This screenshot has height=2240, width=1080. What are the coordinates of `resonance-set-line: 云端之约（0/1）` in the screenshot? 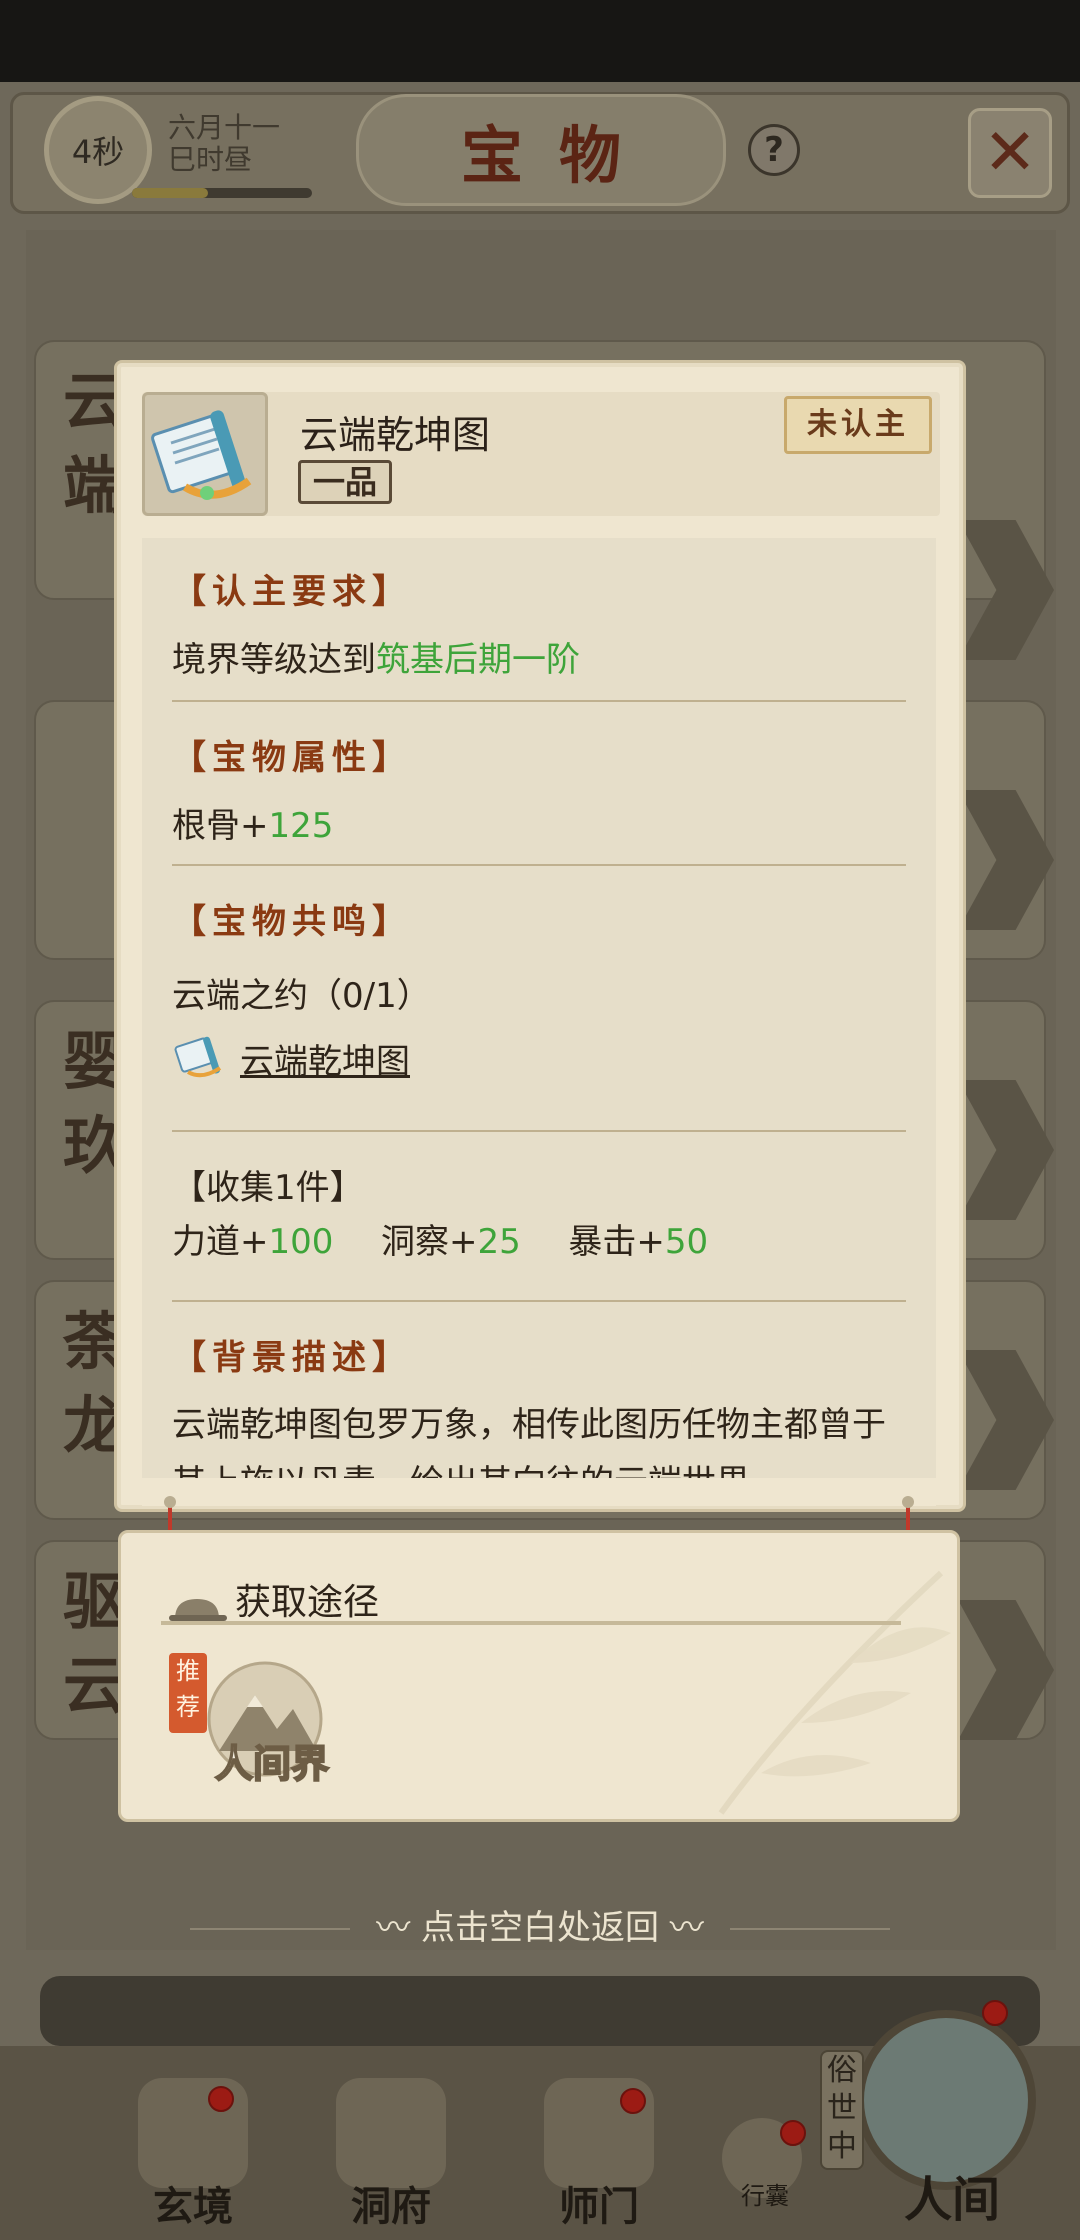 It's located at (301, 996).